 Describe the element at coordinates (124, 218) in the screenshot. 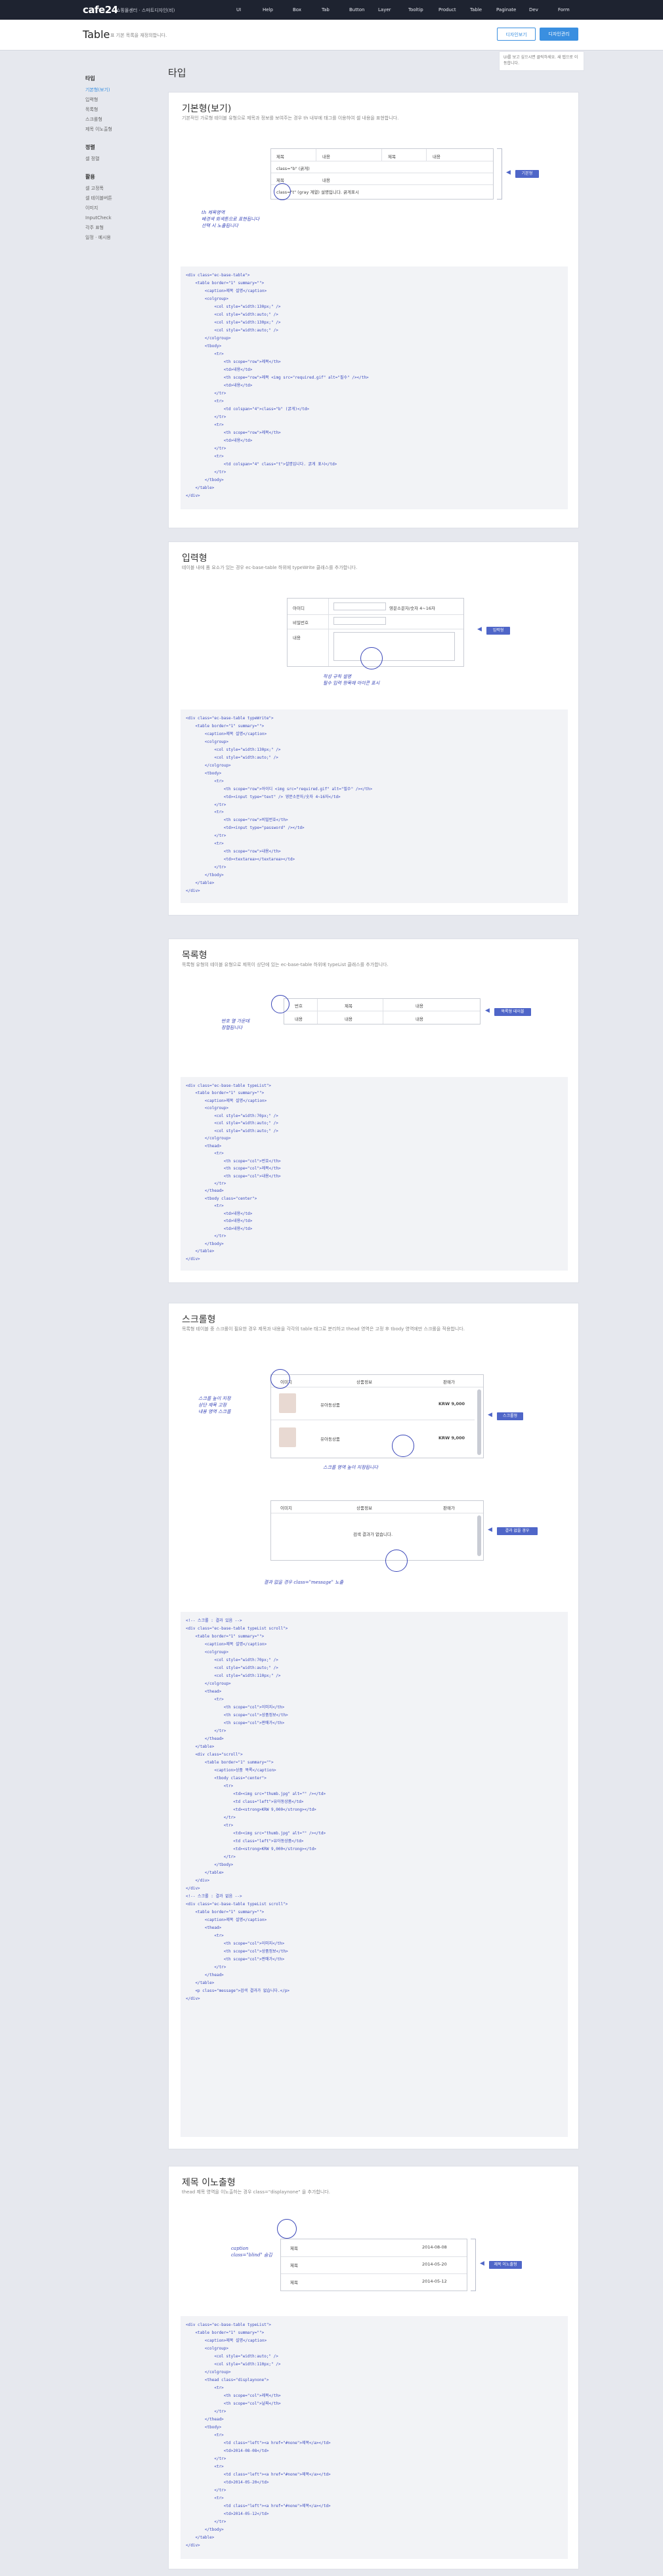

I see `sidebar-item: InputCheck` at that location.